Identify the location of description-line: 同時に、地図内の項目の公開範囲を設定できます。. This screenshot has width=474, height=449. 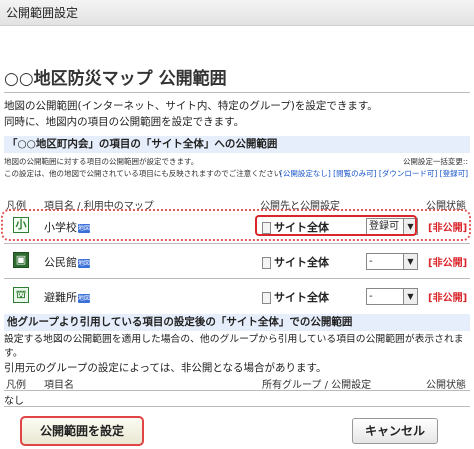
(124, 122).